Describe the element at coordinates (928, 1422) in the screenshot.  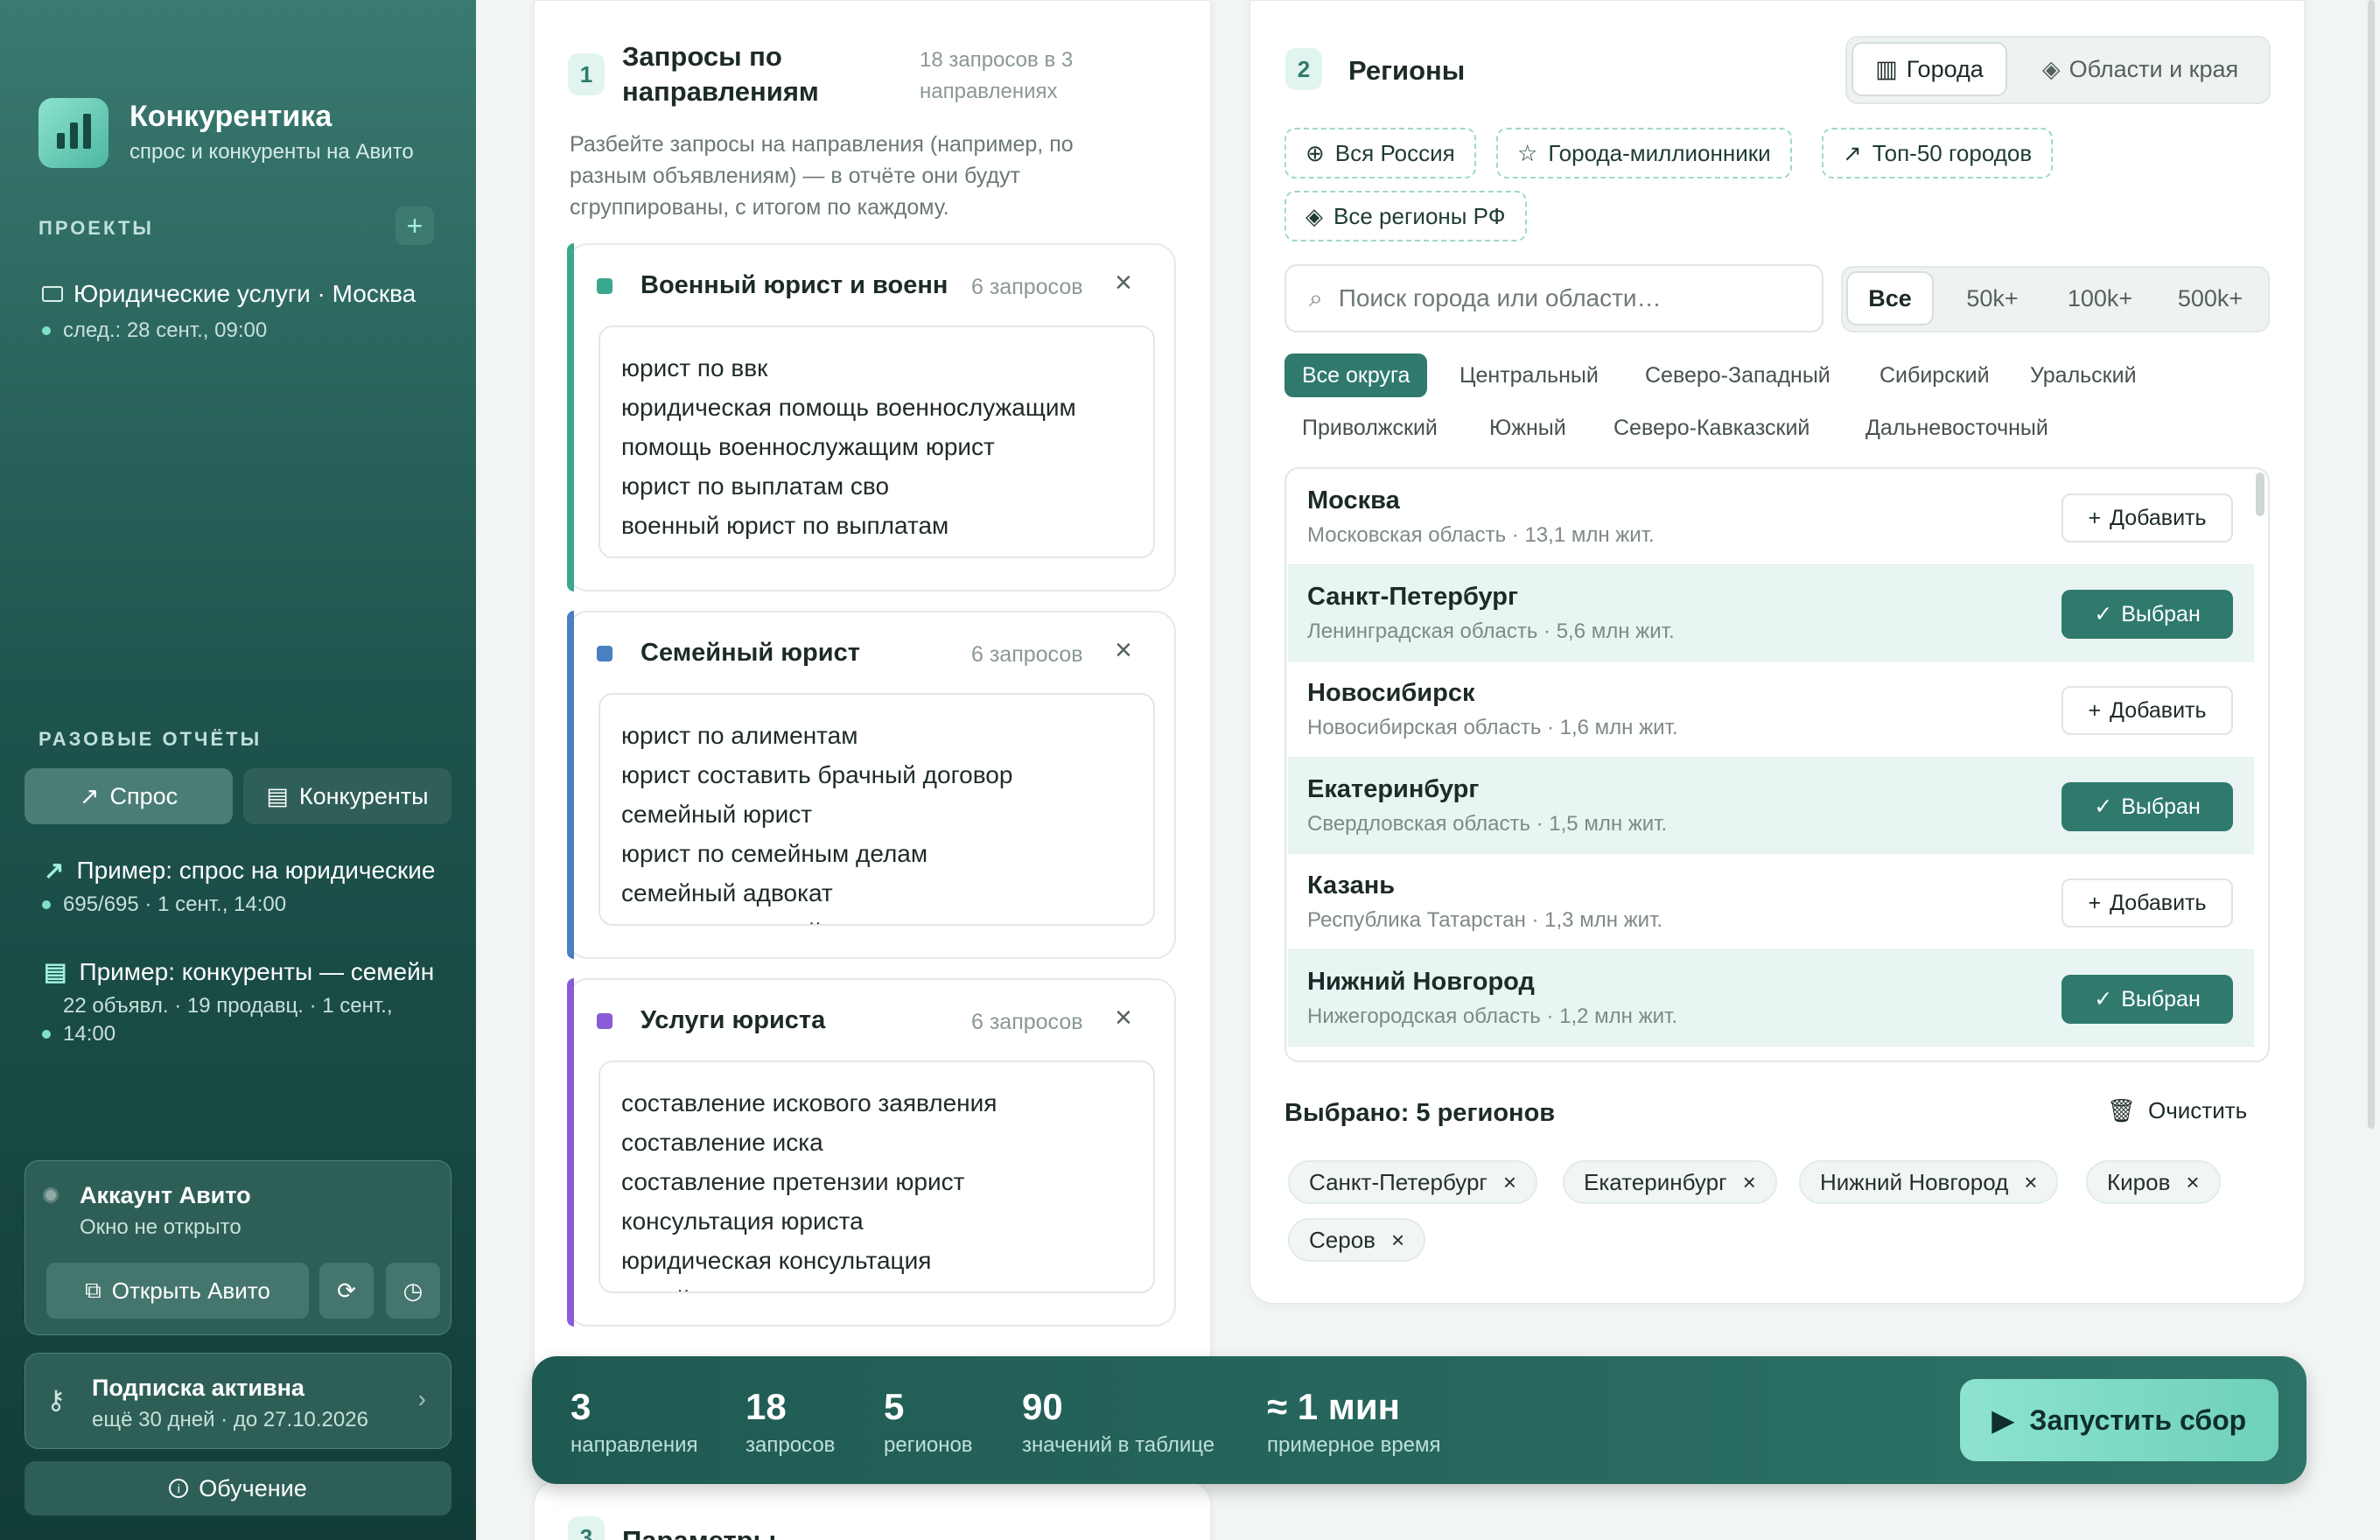
I see `stat-regions: 5 регионов` at that location.